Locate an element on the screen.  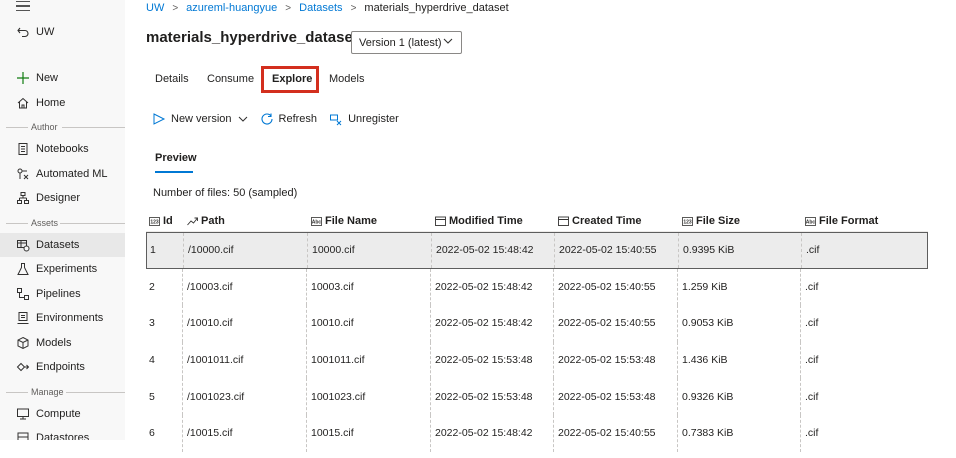
version-dropdown: Version 1 (latest) is located at coordinates (406, 42).